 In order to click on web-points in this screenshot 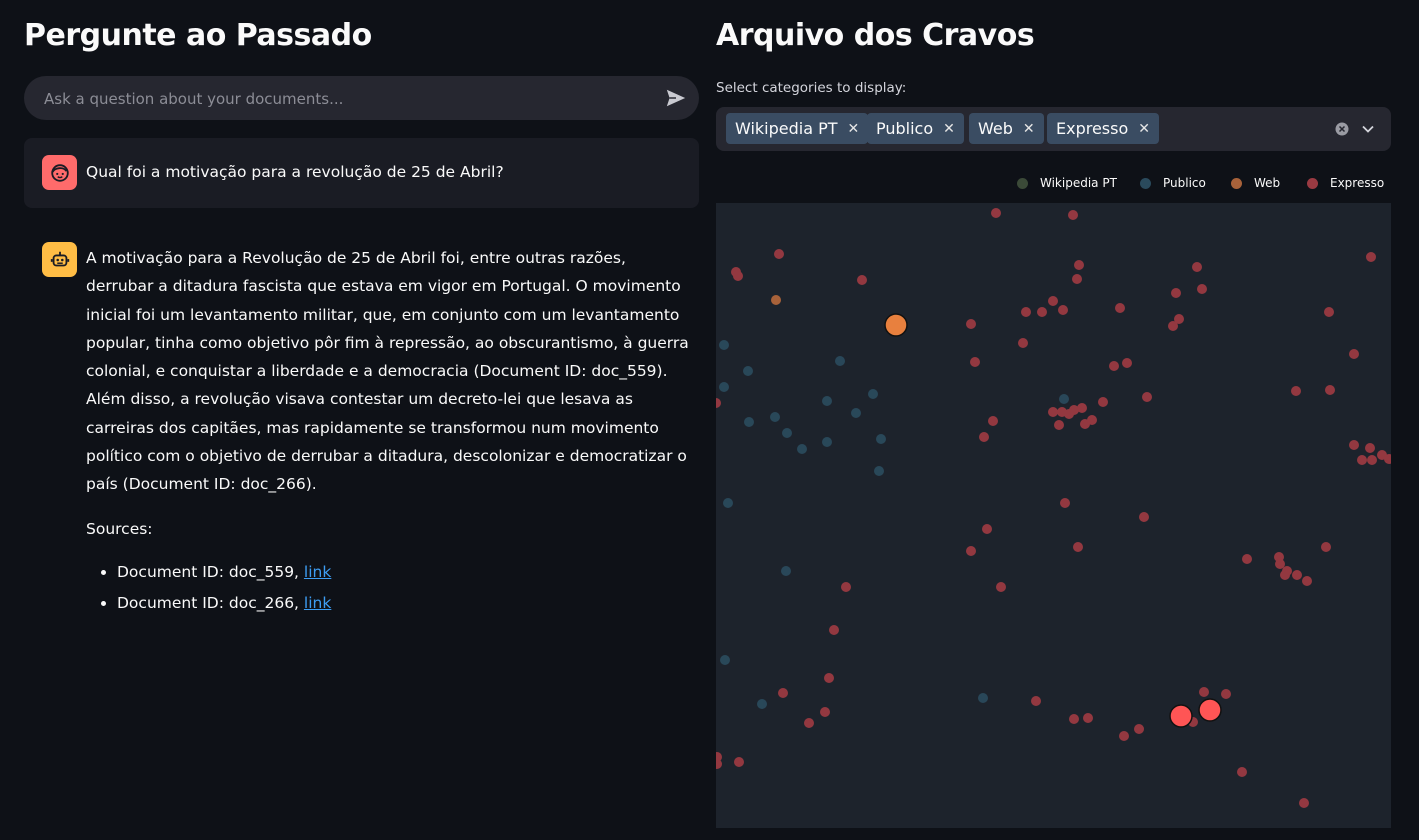, I will do `click(776, 300)`.